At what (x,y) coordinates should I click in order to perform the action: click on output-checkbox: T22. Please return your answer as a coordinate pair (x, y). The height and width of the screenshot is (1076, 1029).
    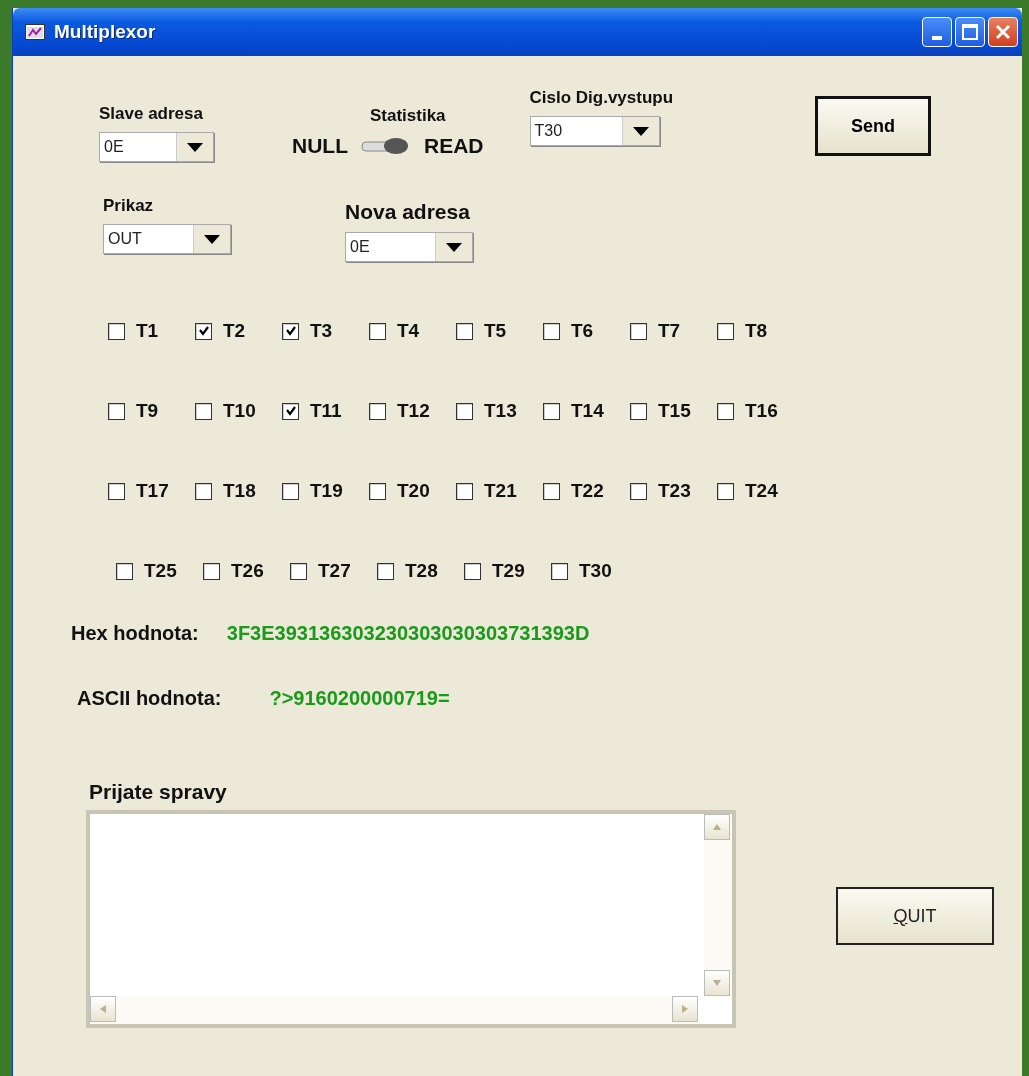
    Looking at the image, I should click on (586, 491).